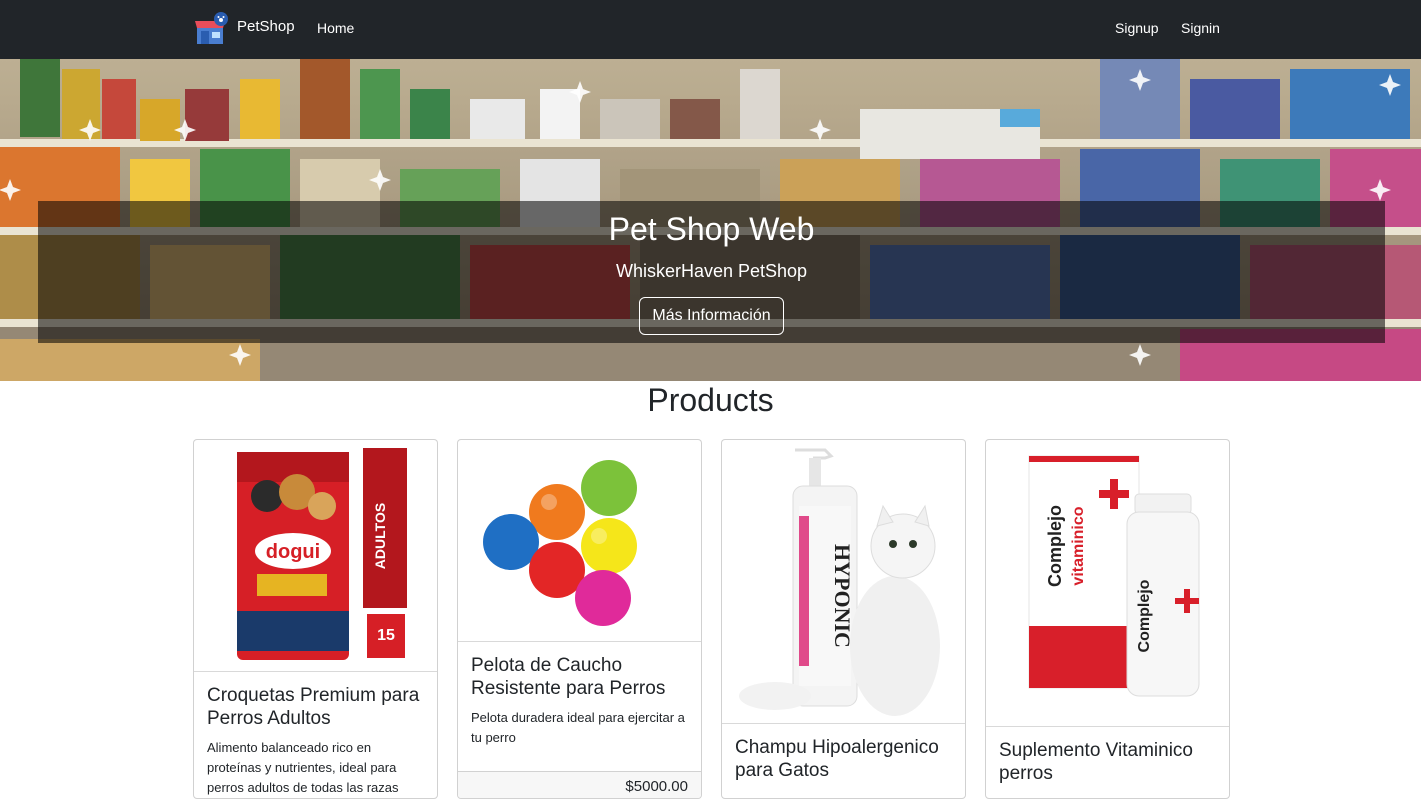  I want to click on svg-text: ADULTOS, so click(380, 536).